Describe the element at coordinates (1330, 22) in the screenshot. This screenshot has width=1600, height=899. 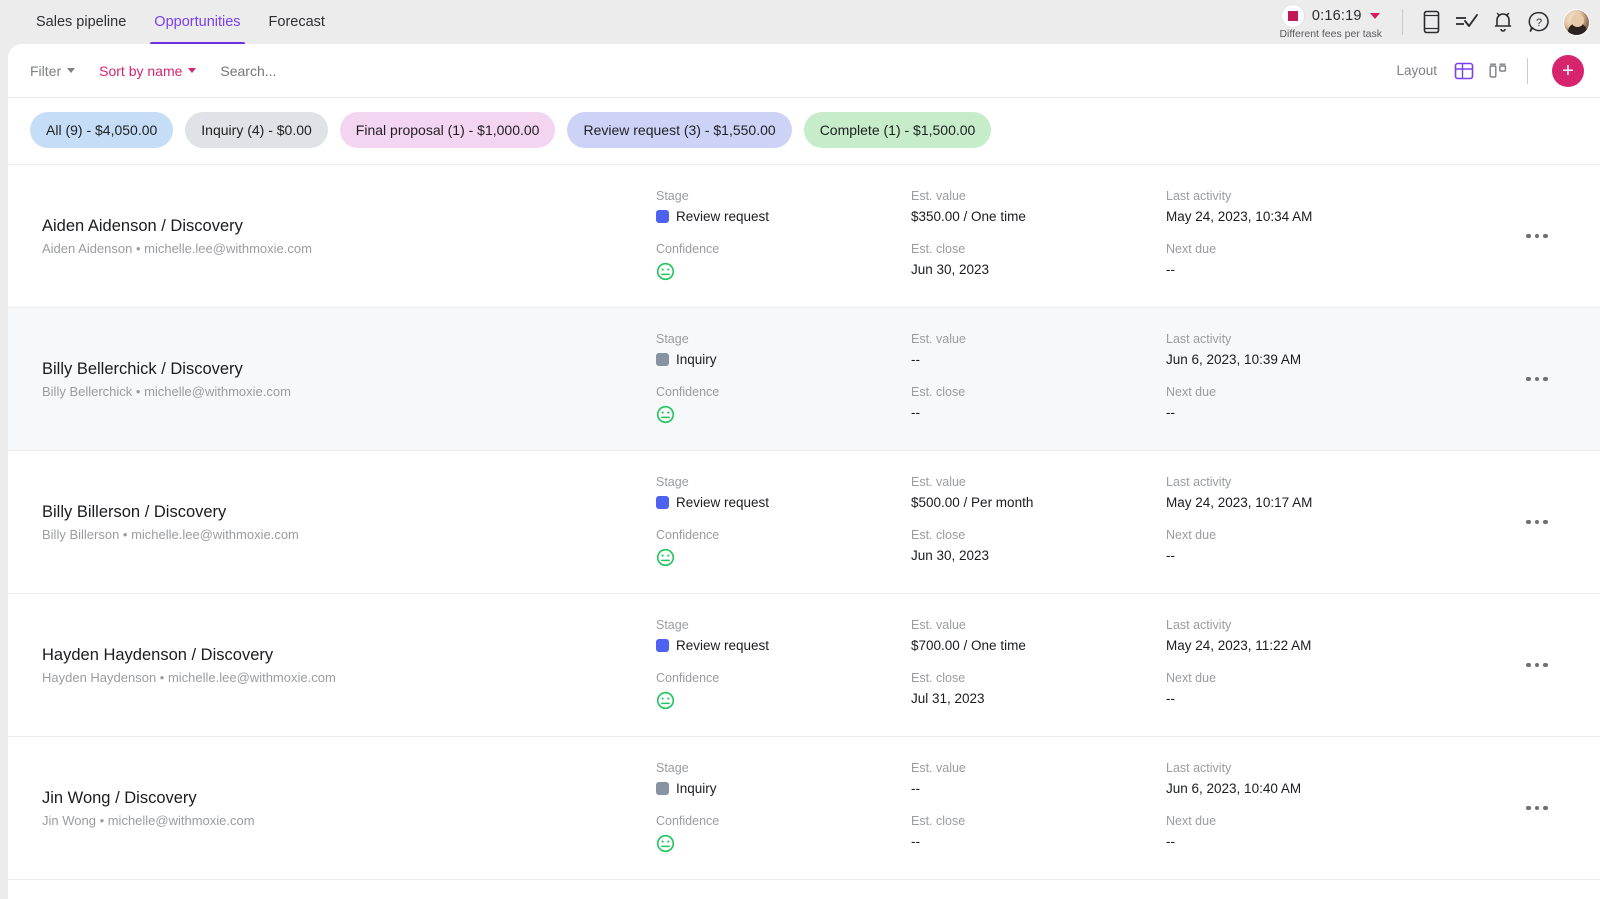
I see `active-timer: 0:16:19 Different fees per task` at that location.